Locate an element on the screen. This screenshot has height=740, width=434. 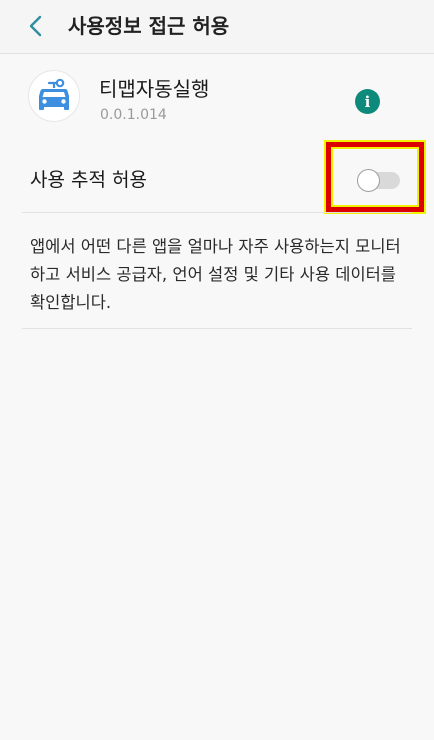
usage-tracking-switch is located at coordinates (379, 180).